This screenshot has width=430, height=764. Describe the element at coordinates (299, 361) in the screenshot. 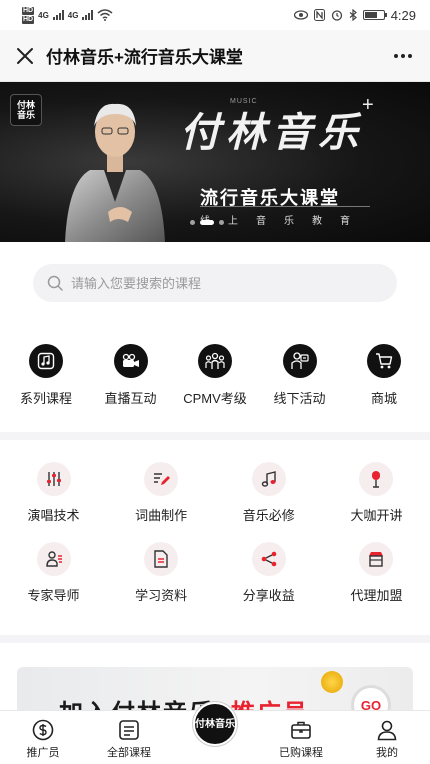

I see `event-person-icon` at that location.